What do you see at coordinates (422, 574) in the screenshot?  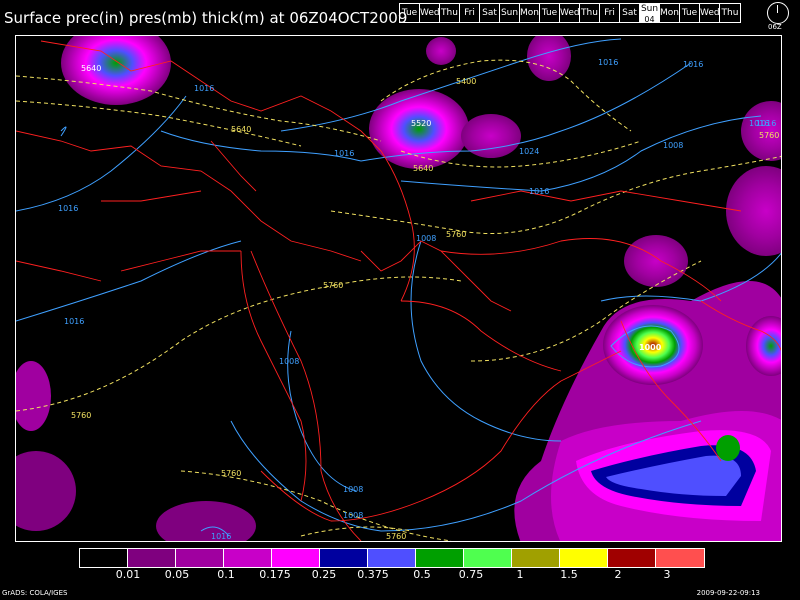 I see `legend-tick-label: 0.5` at bounding box center [422, 574].